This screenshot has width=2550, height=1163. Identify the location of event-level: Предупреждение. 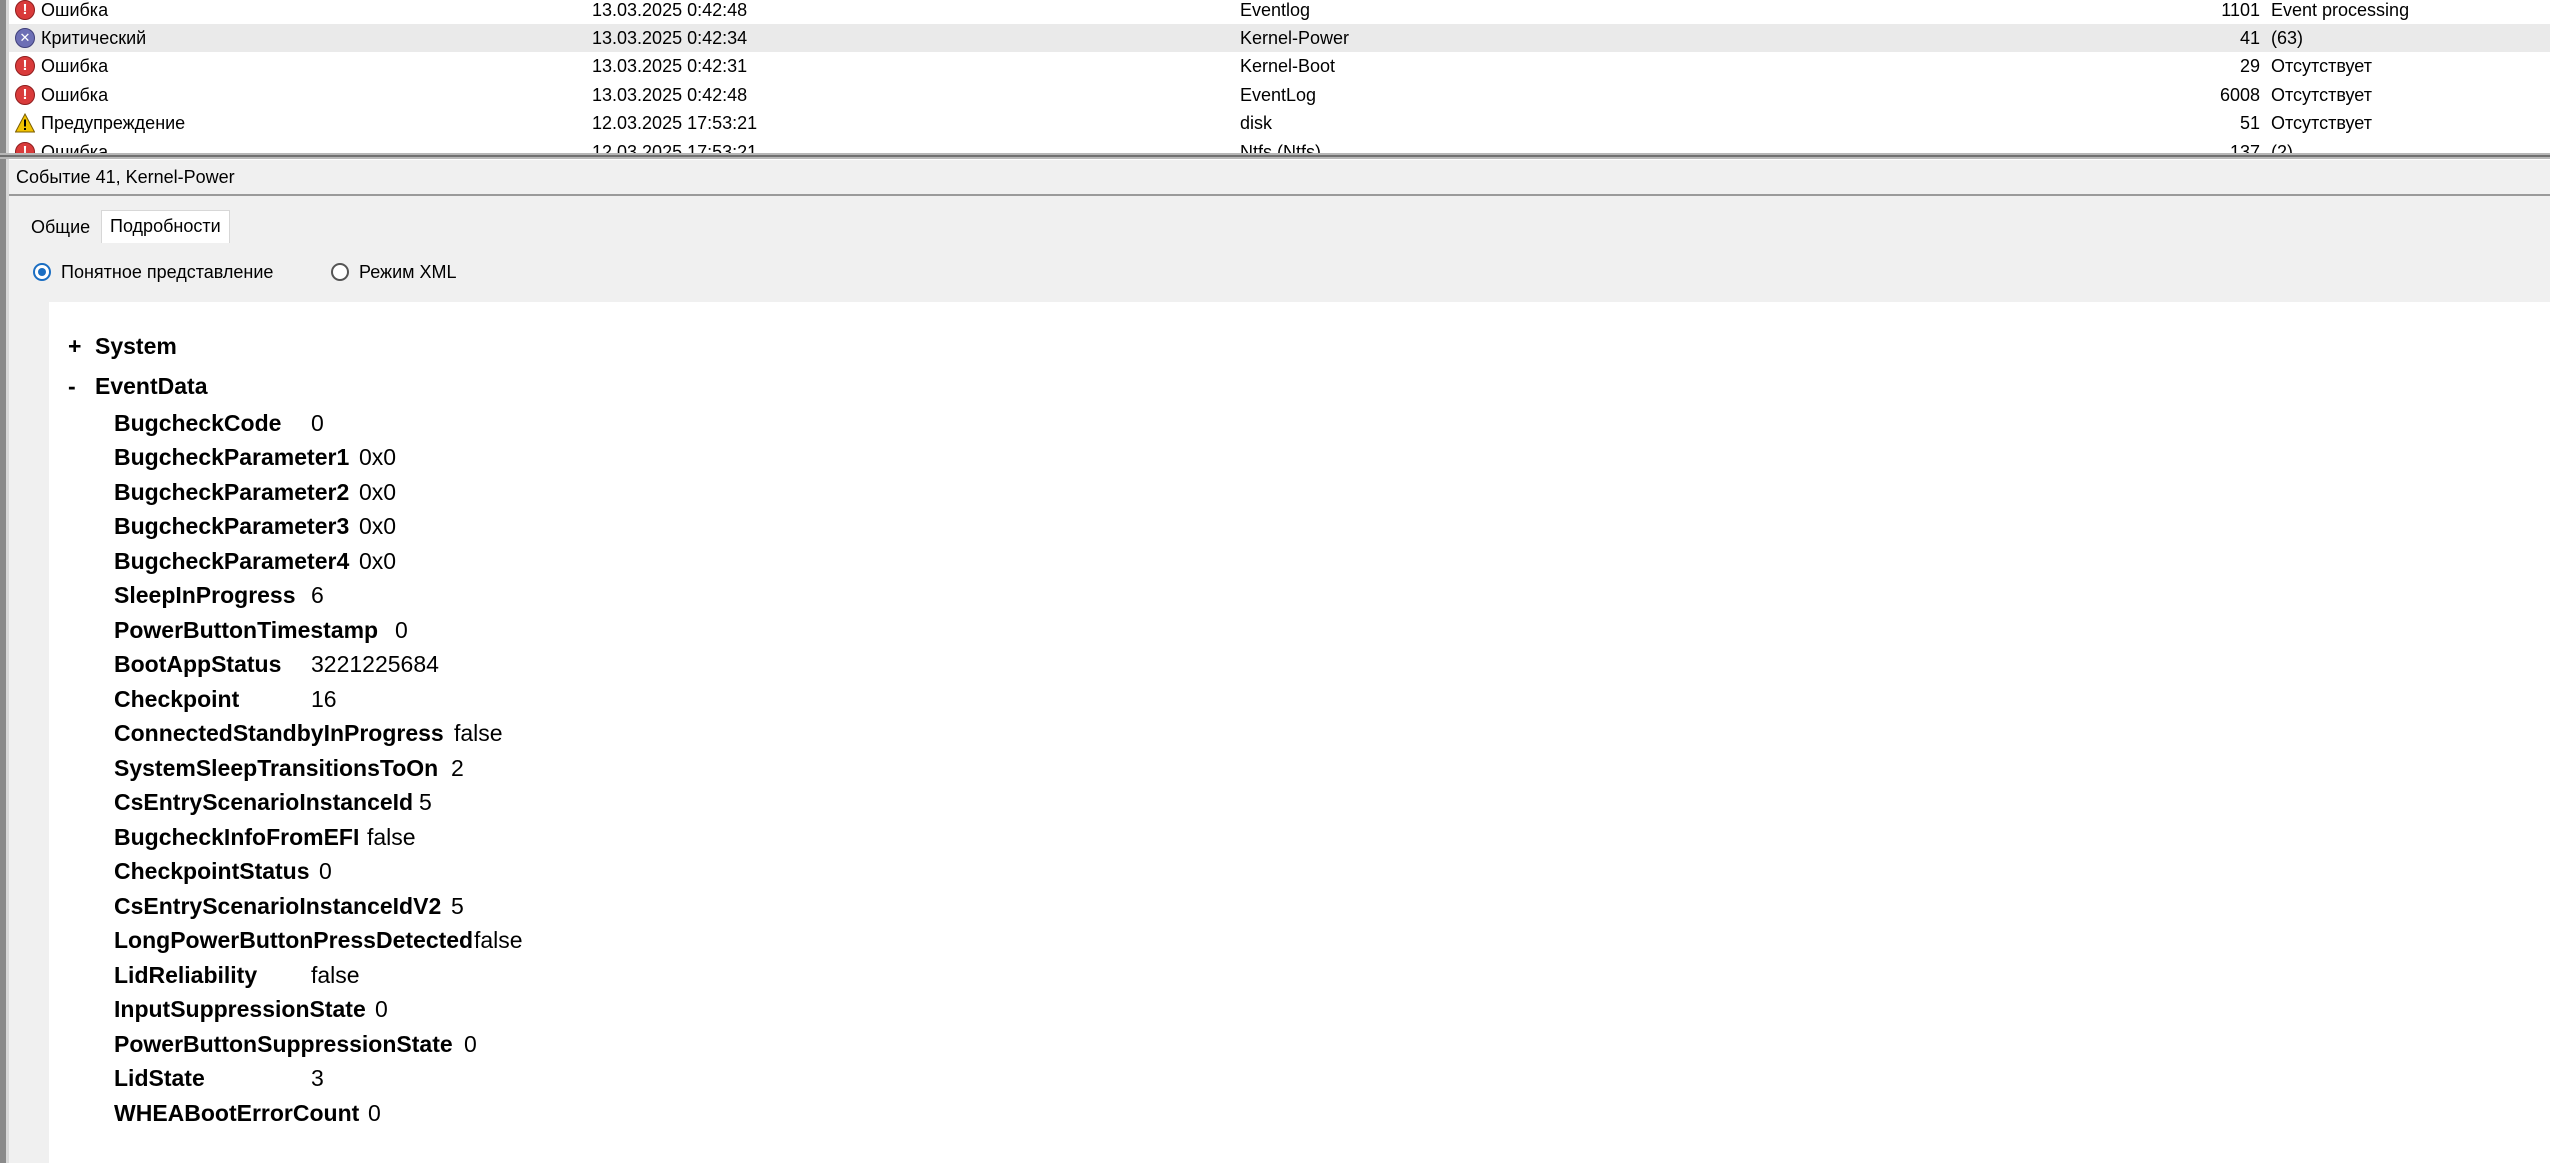
(113, 123).